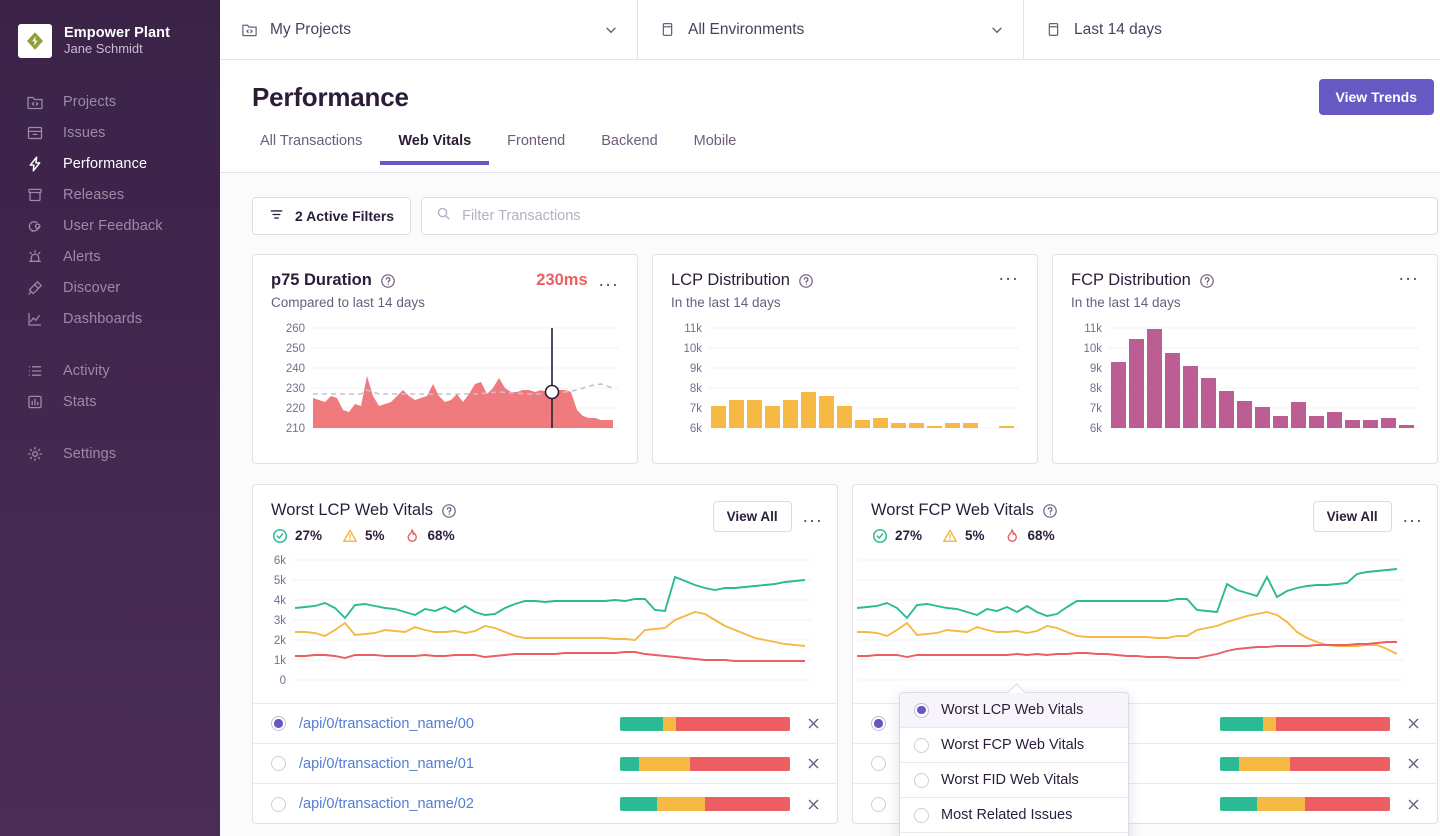  I want to click on project-selector: My Projects, so click(429, 29).